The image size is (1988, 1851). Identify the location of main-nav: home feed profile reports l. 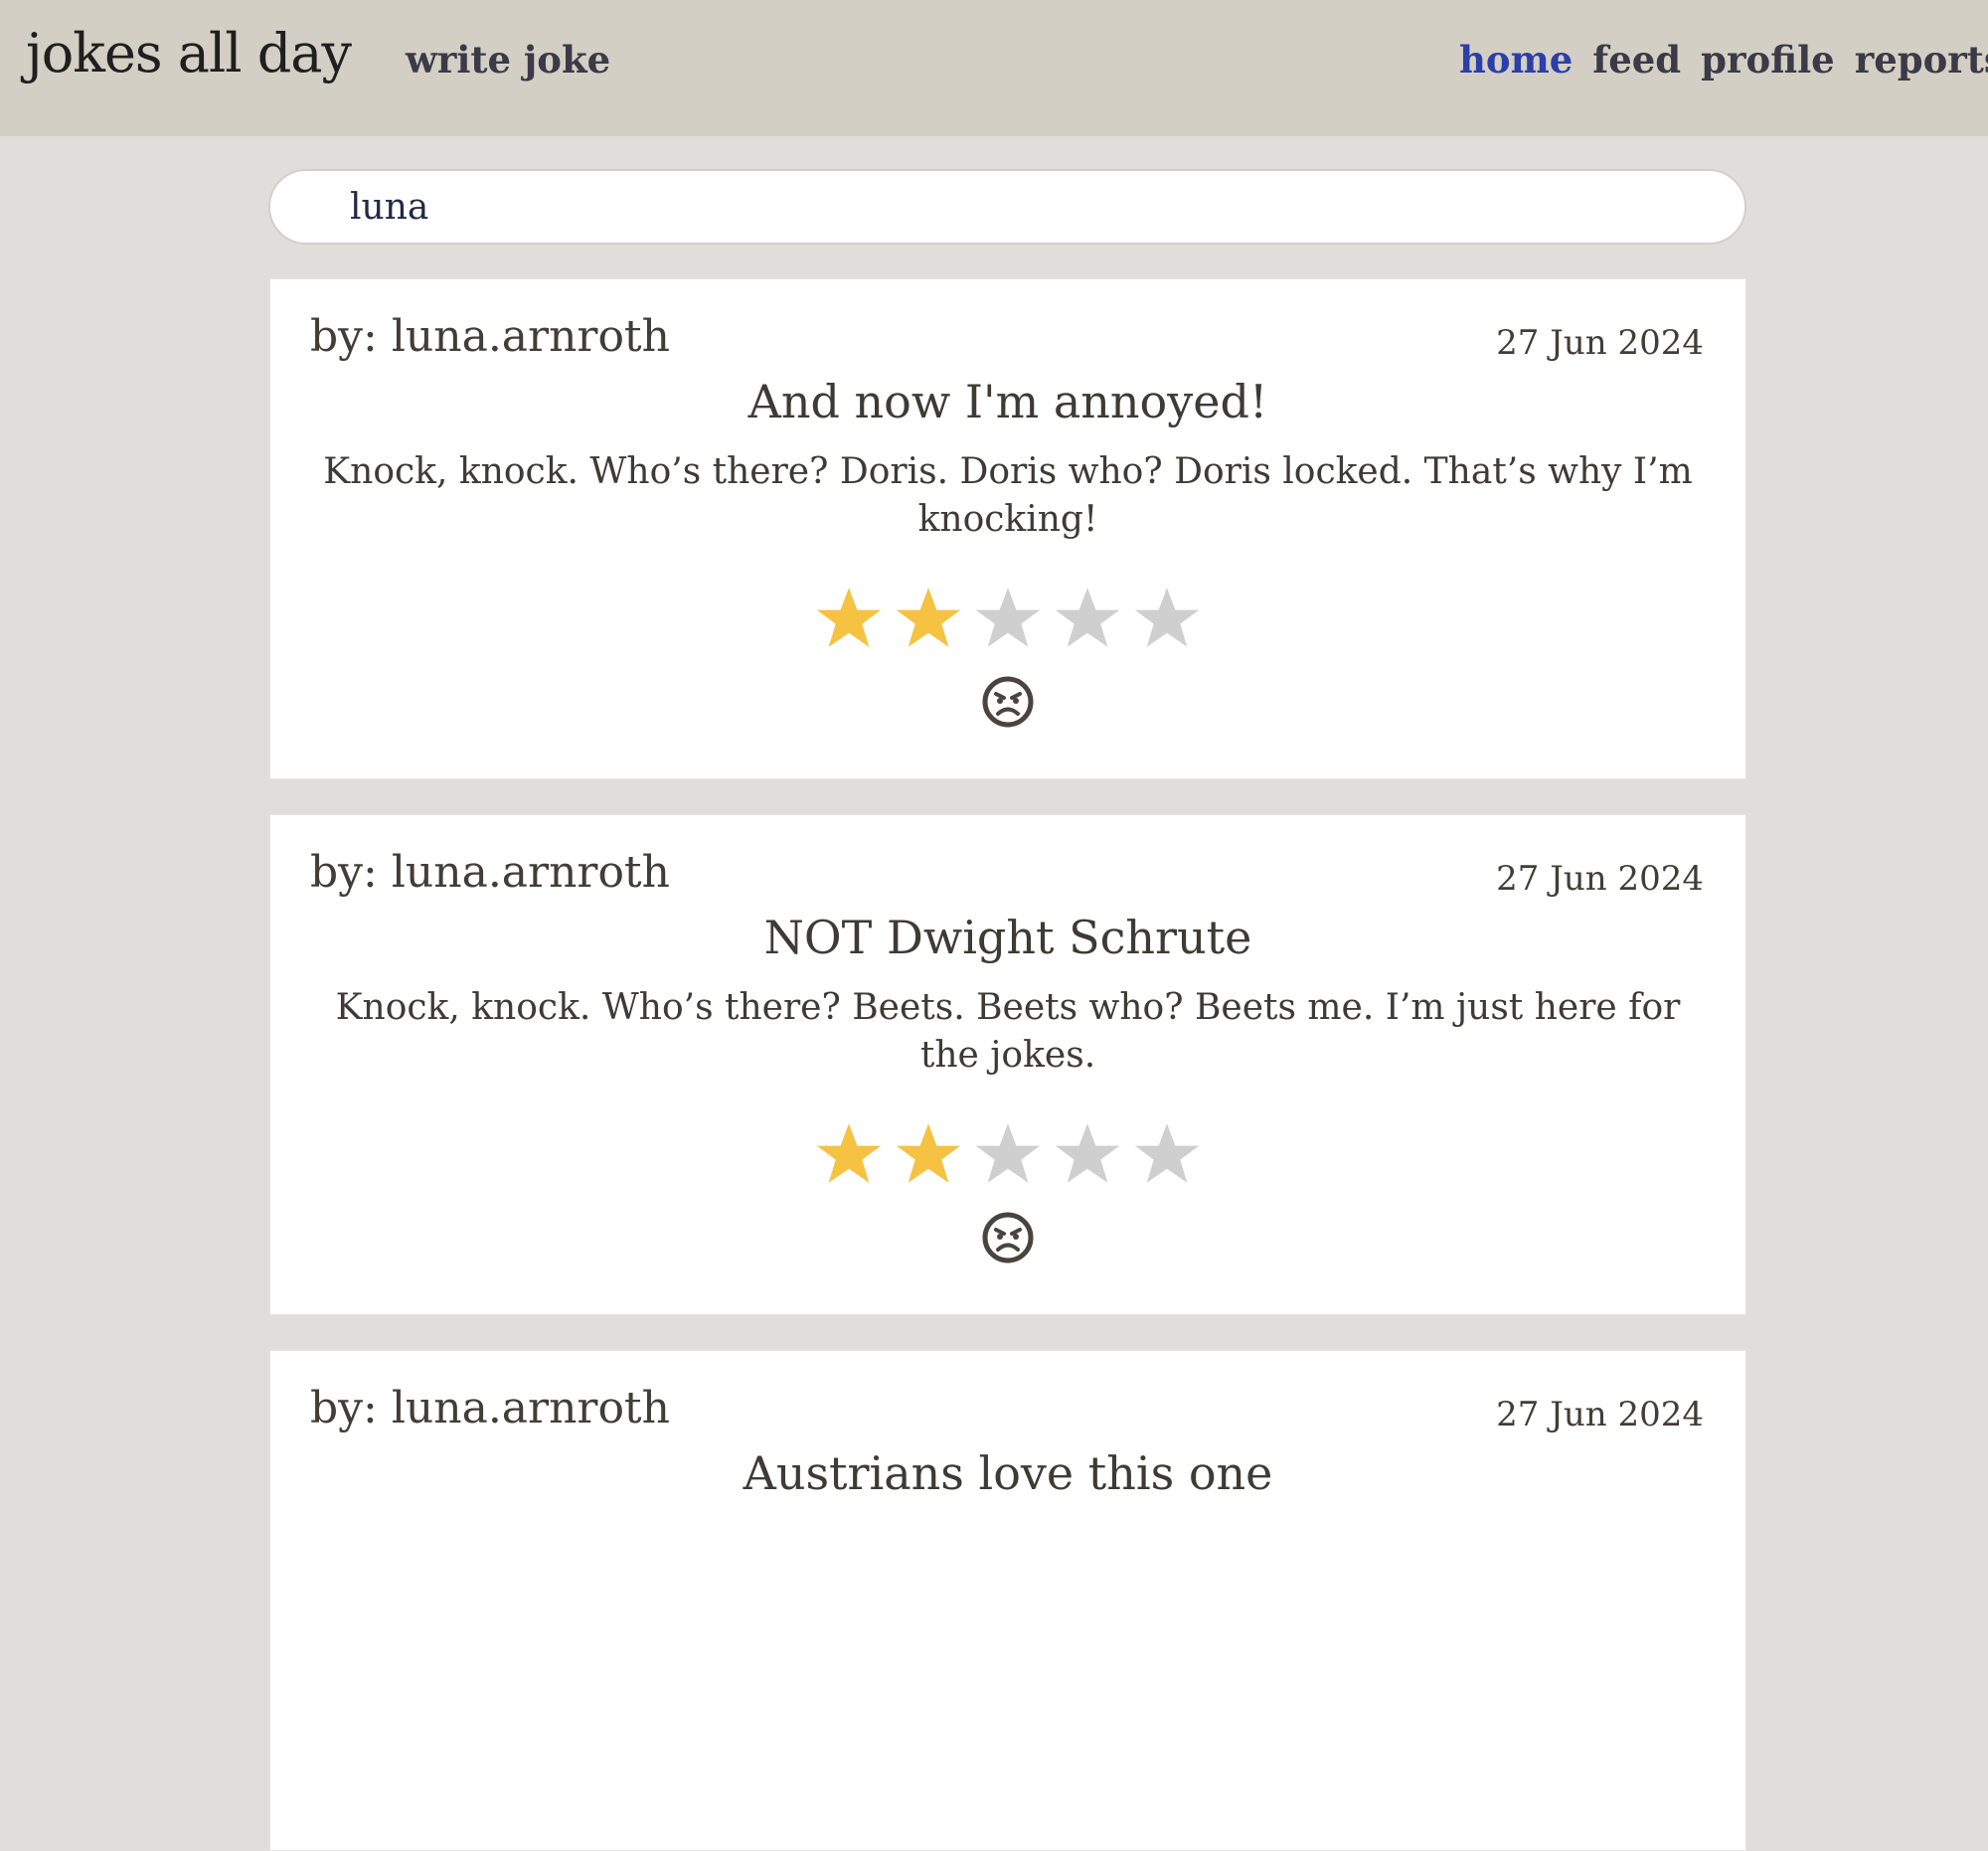
(1723, 60).